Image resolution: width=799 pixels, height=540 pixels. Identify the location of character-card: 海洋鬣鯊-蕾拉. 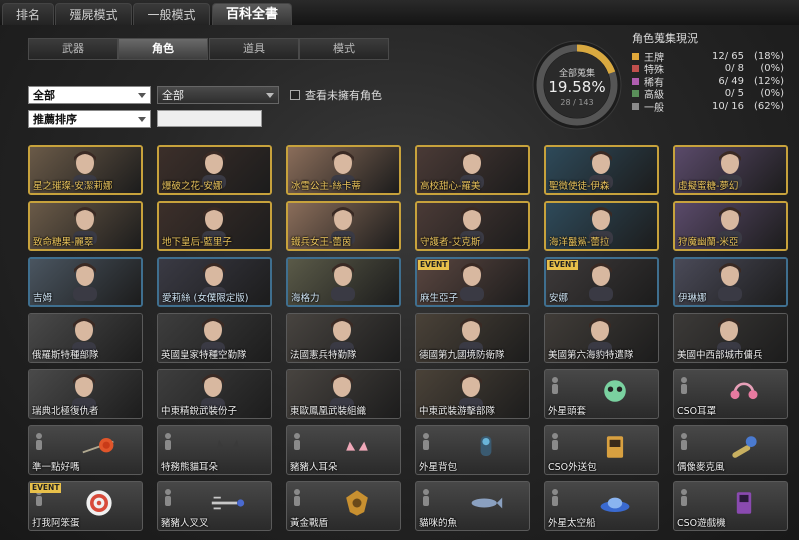
(601, 226).